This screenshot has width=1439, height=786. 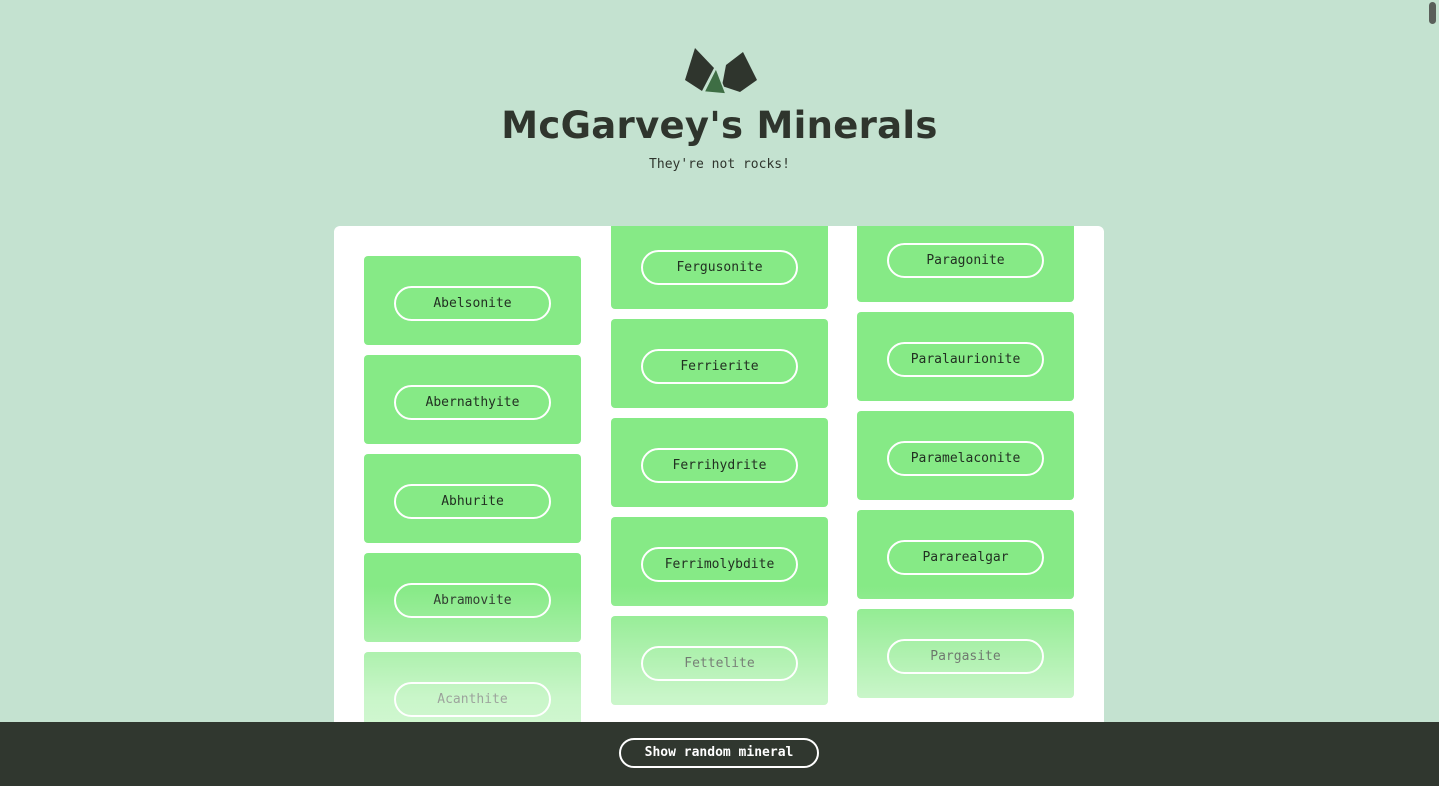 I want to click on mineral-button: Acanthite, so click(x=472, y=699).